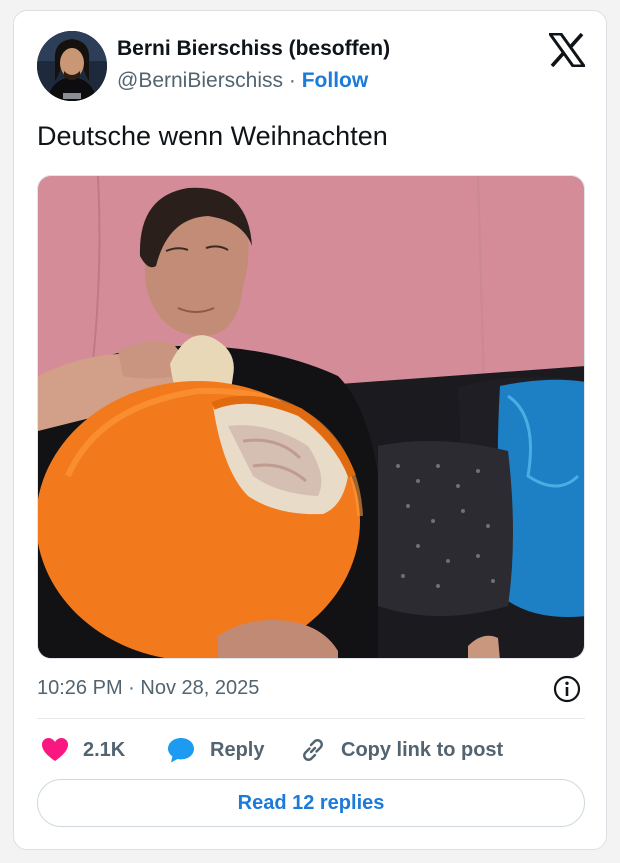 This screenshot has width=620, height=863. I want to click on read-replies-label: Read 12 replies, so click(311, 802).